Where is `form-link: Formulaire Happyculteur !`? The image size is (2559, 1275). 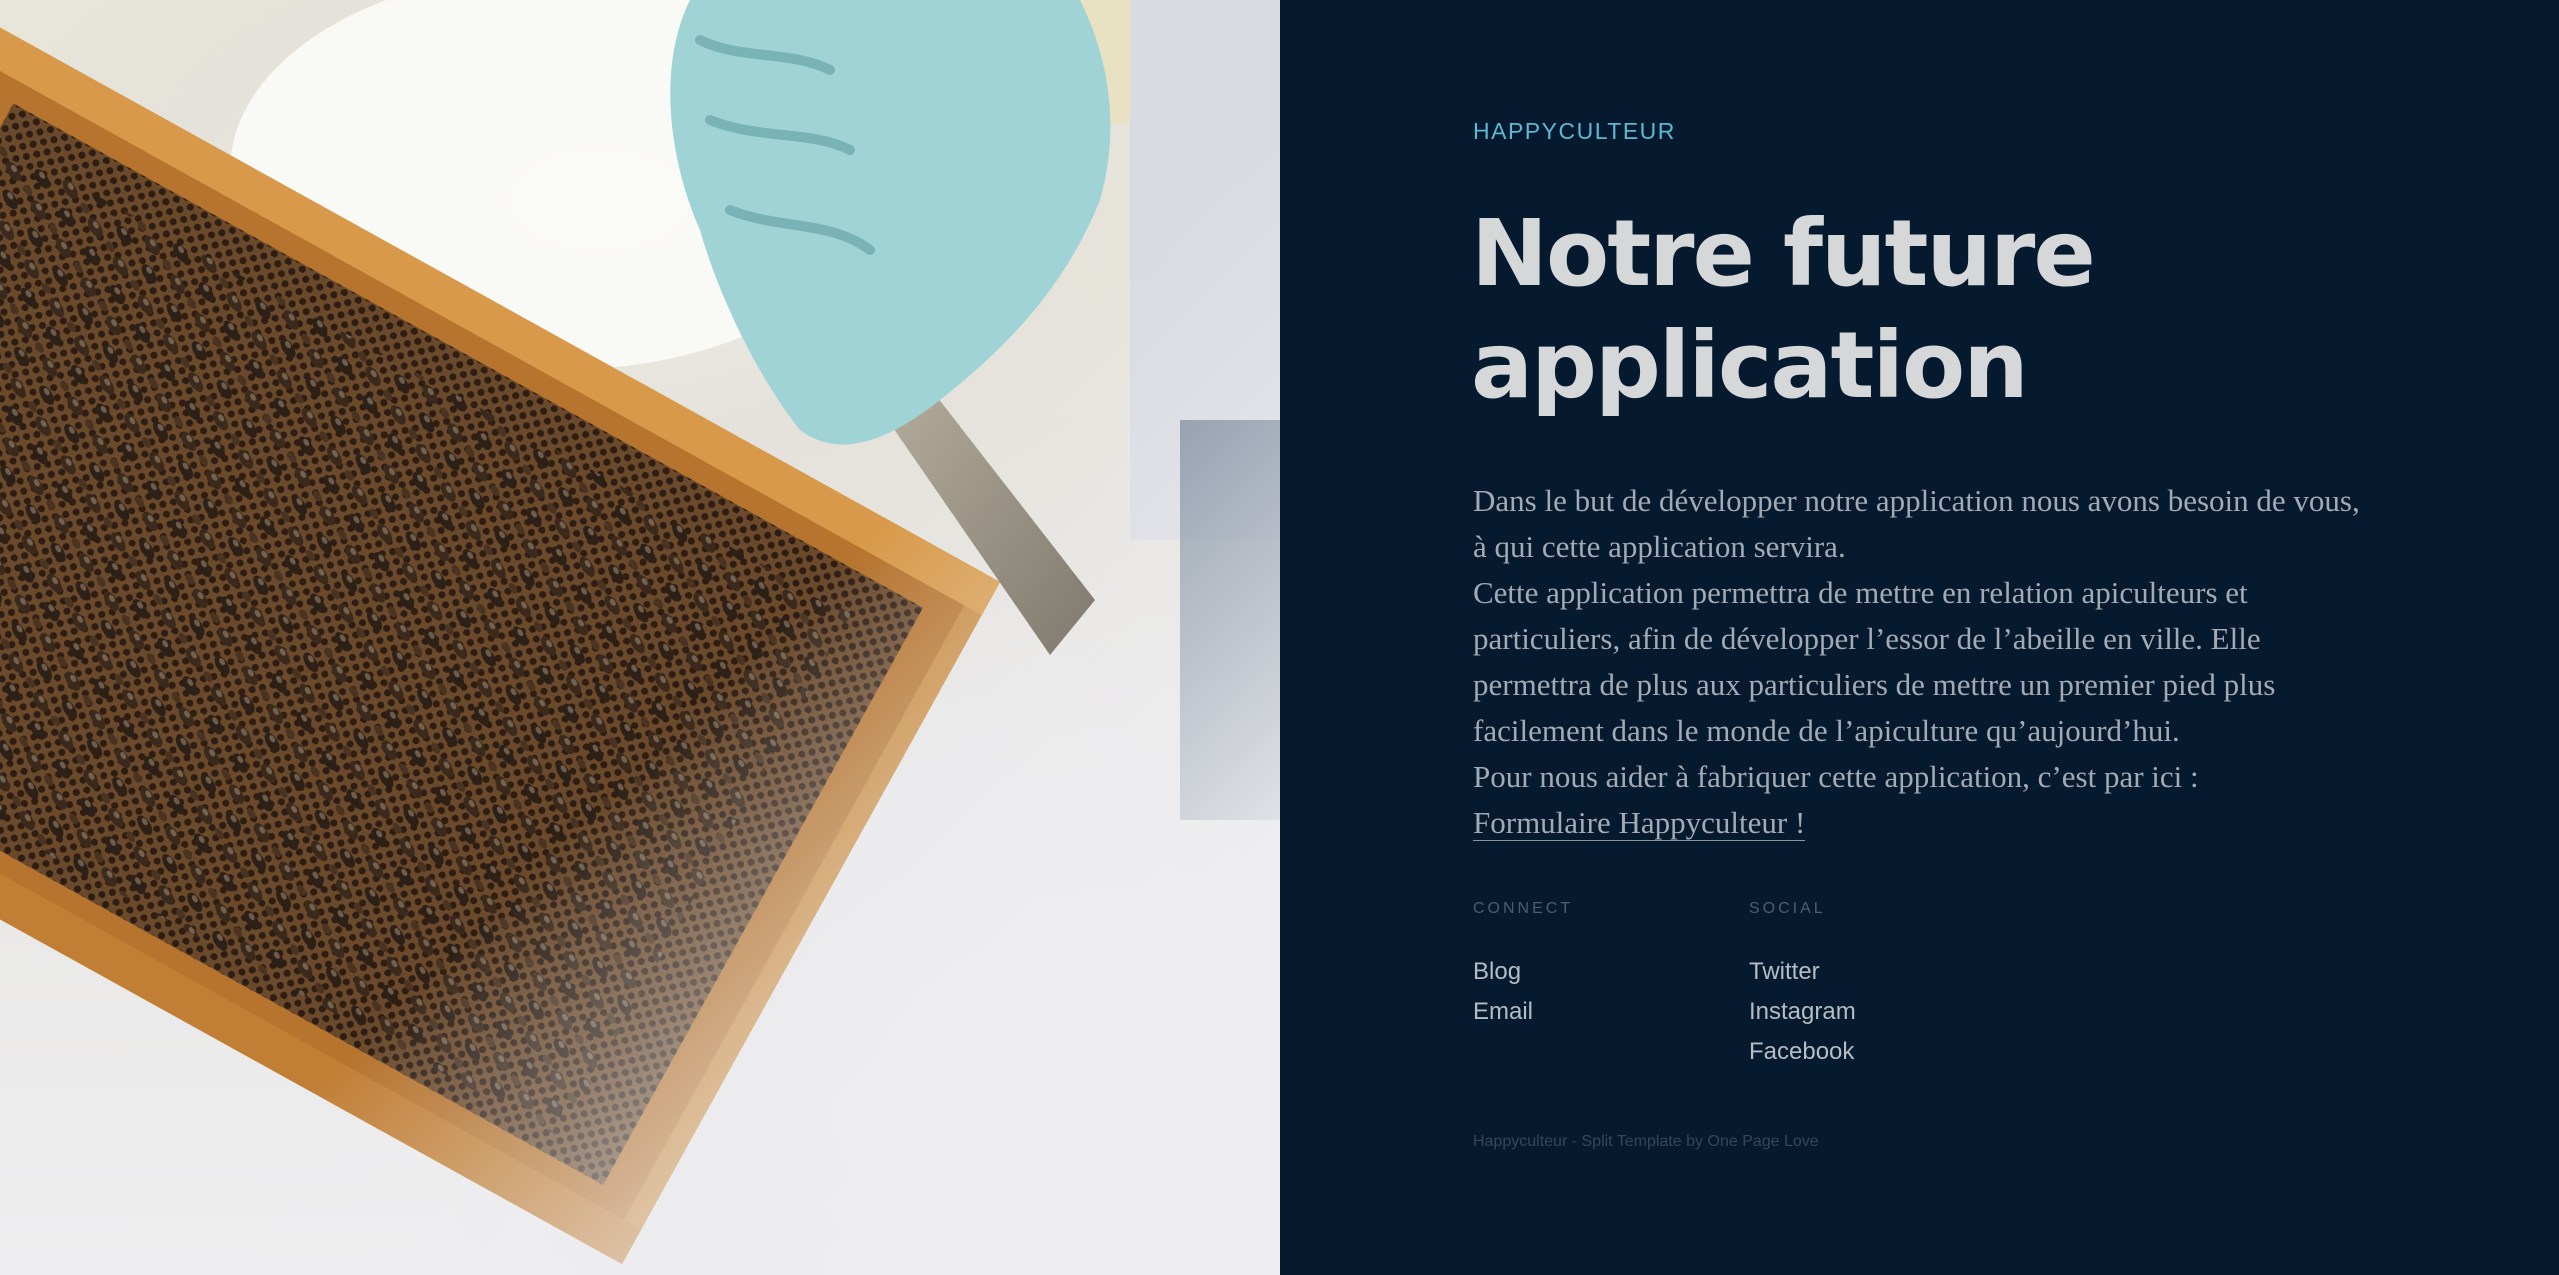 form-link: Formulaire Happyculteur ! is located at coordinates (1639, 823).